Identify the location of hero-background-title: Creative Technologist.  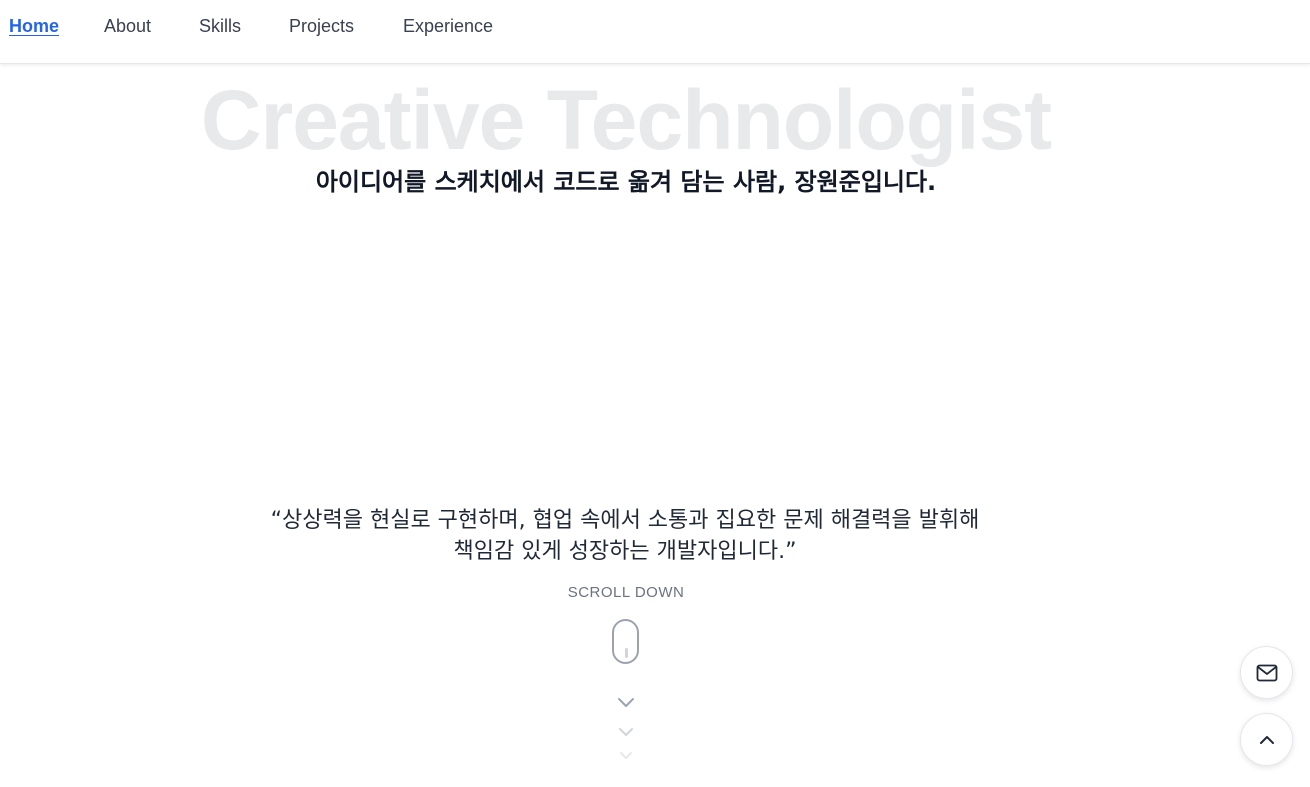
(626, 120).